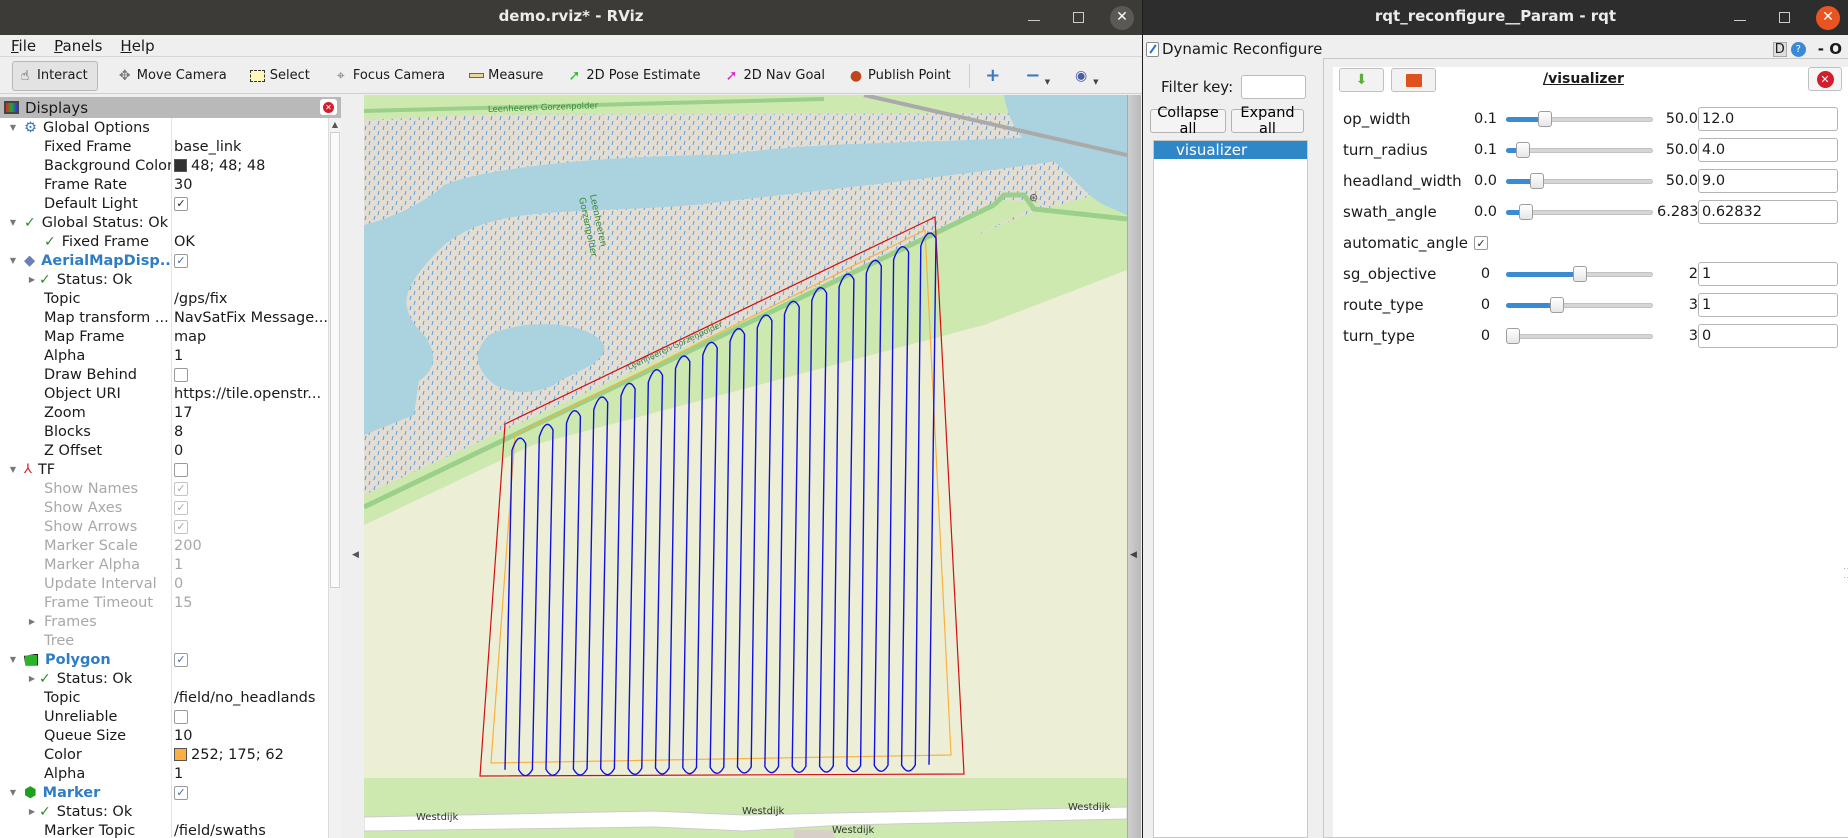 The image size is (1848, 838). What do you see at coordinates (164, 203) in the screenshot?
I see `tree-row-default-light: Default Light ✓` at bounding box center [164, 203].